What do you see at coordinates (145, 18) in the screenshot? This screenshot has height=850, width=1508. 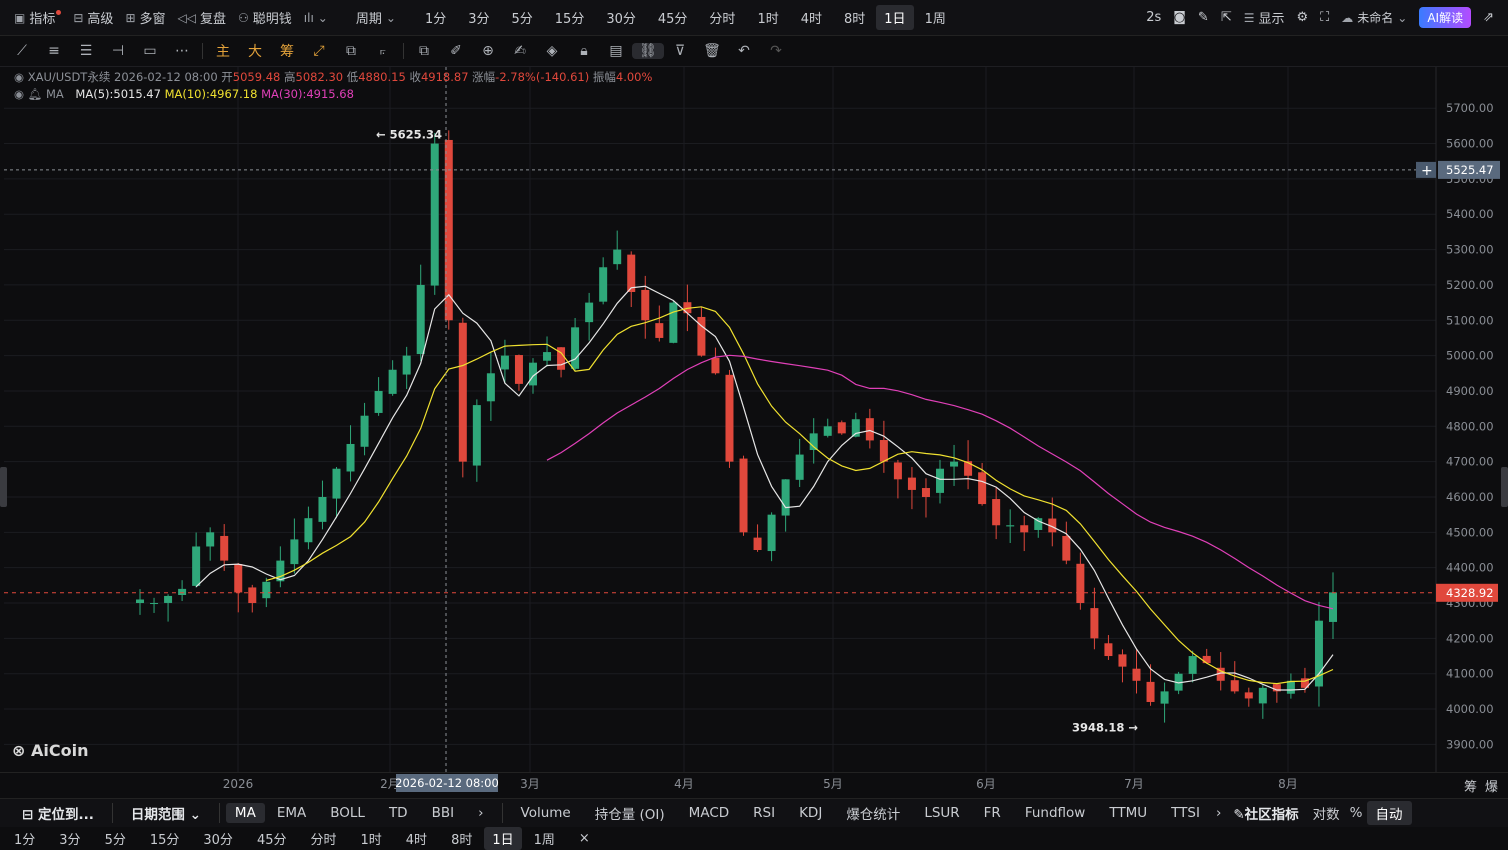 I see `multiwindow-button: ⊞ 多窗` at bounding box center [145, 18].